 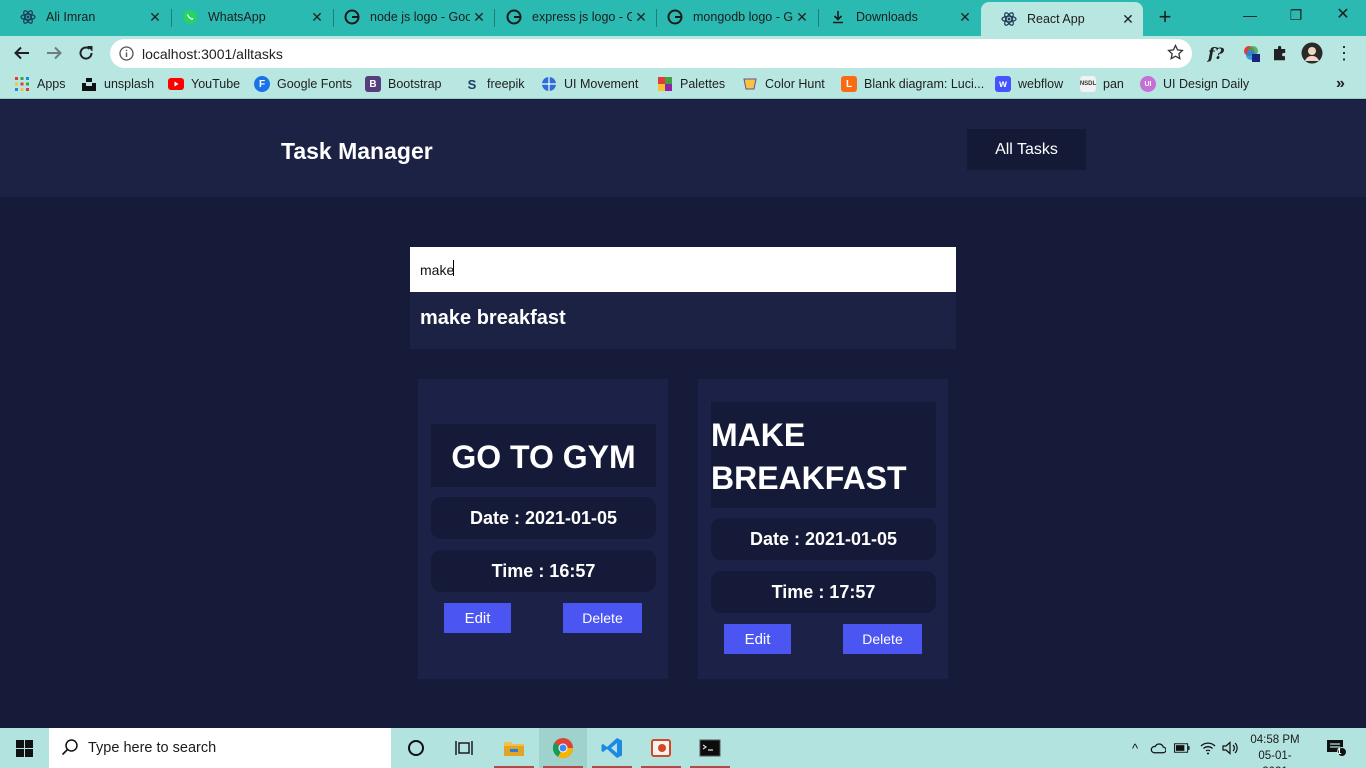 I want to click on bookmark-color-hunt: Color Hunt, so click(x=783, y=84).